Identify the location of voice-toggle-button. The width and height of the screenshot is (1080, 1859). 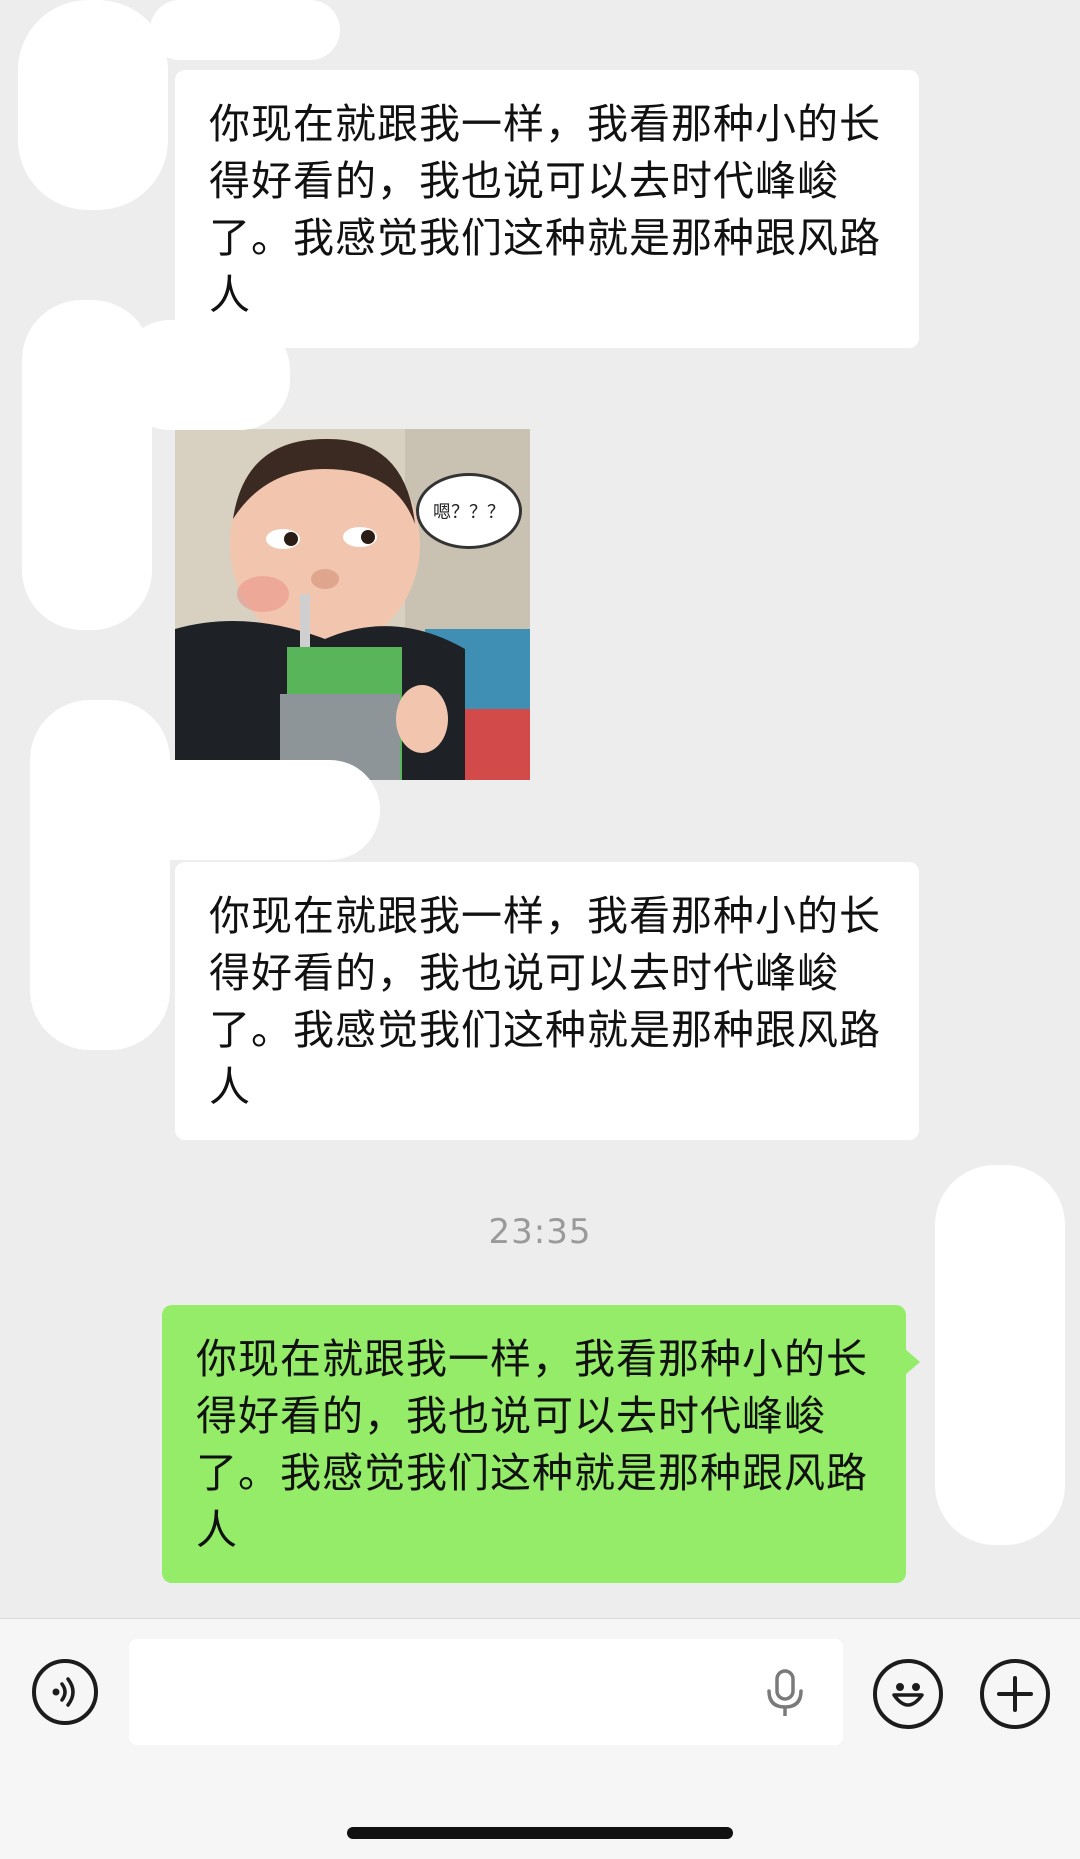
(65, 1692).